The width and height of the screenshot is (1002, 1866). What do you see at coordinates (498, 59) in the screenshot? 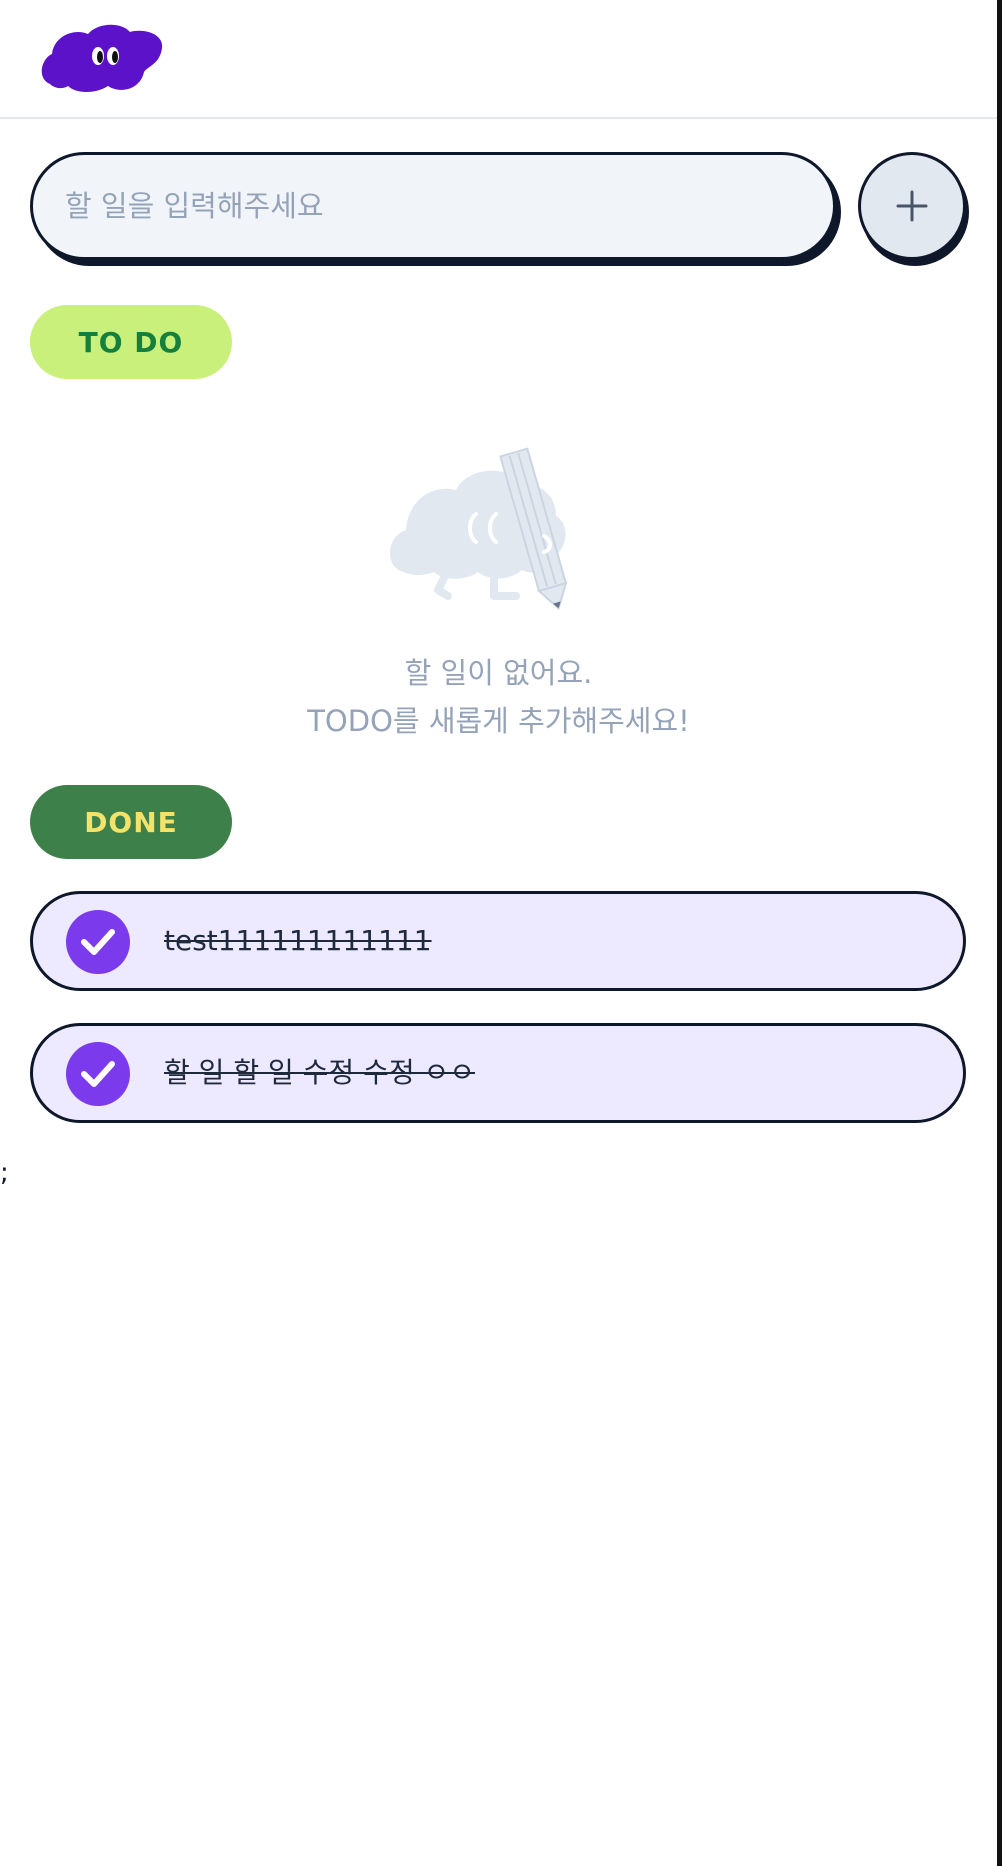
I see `app-header` at bounding box center [498, 59].